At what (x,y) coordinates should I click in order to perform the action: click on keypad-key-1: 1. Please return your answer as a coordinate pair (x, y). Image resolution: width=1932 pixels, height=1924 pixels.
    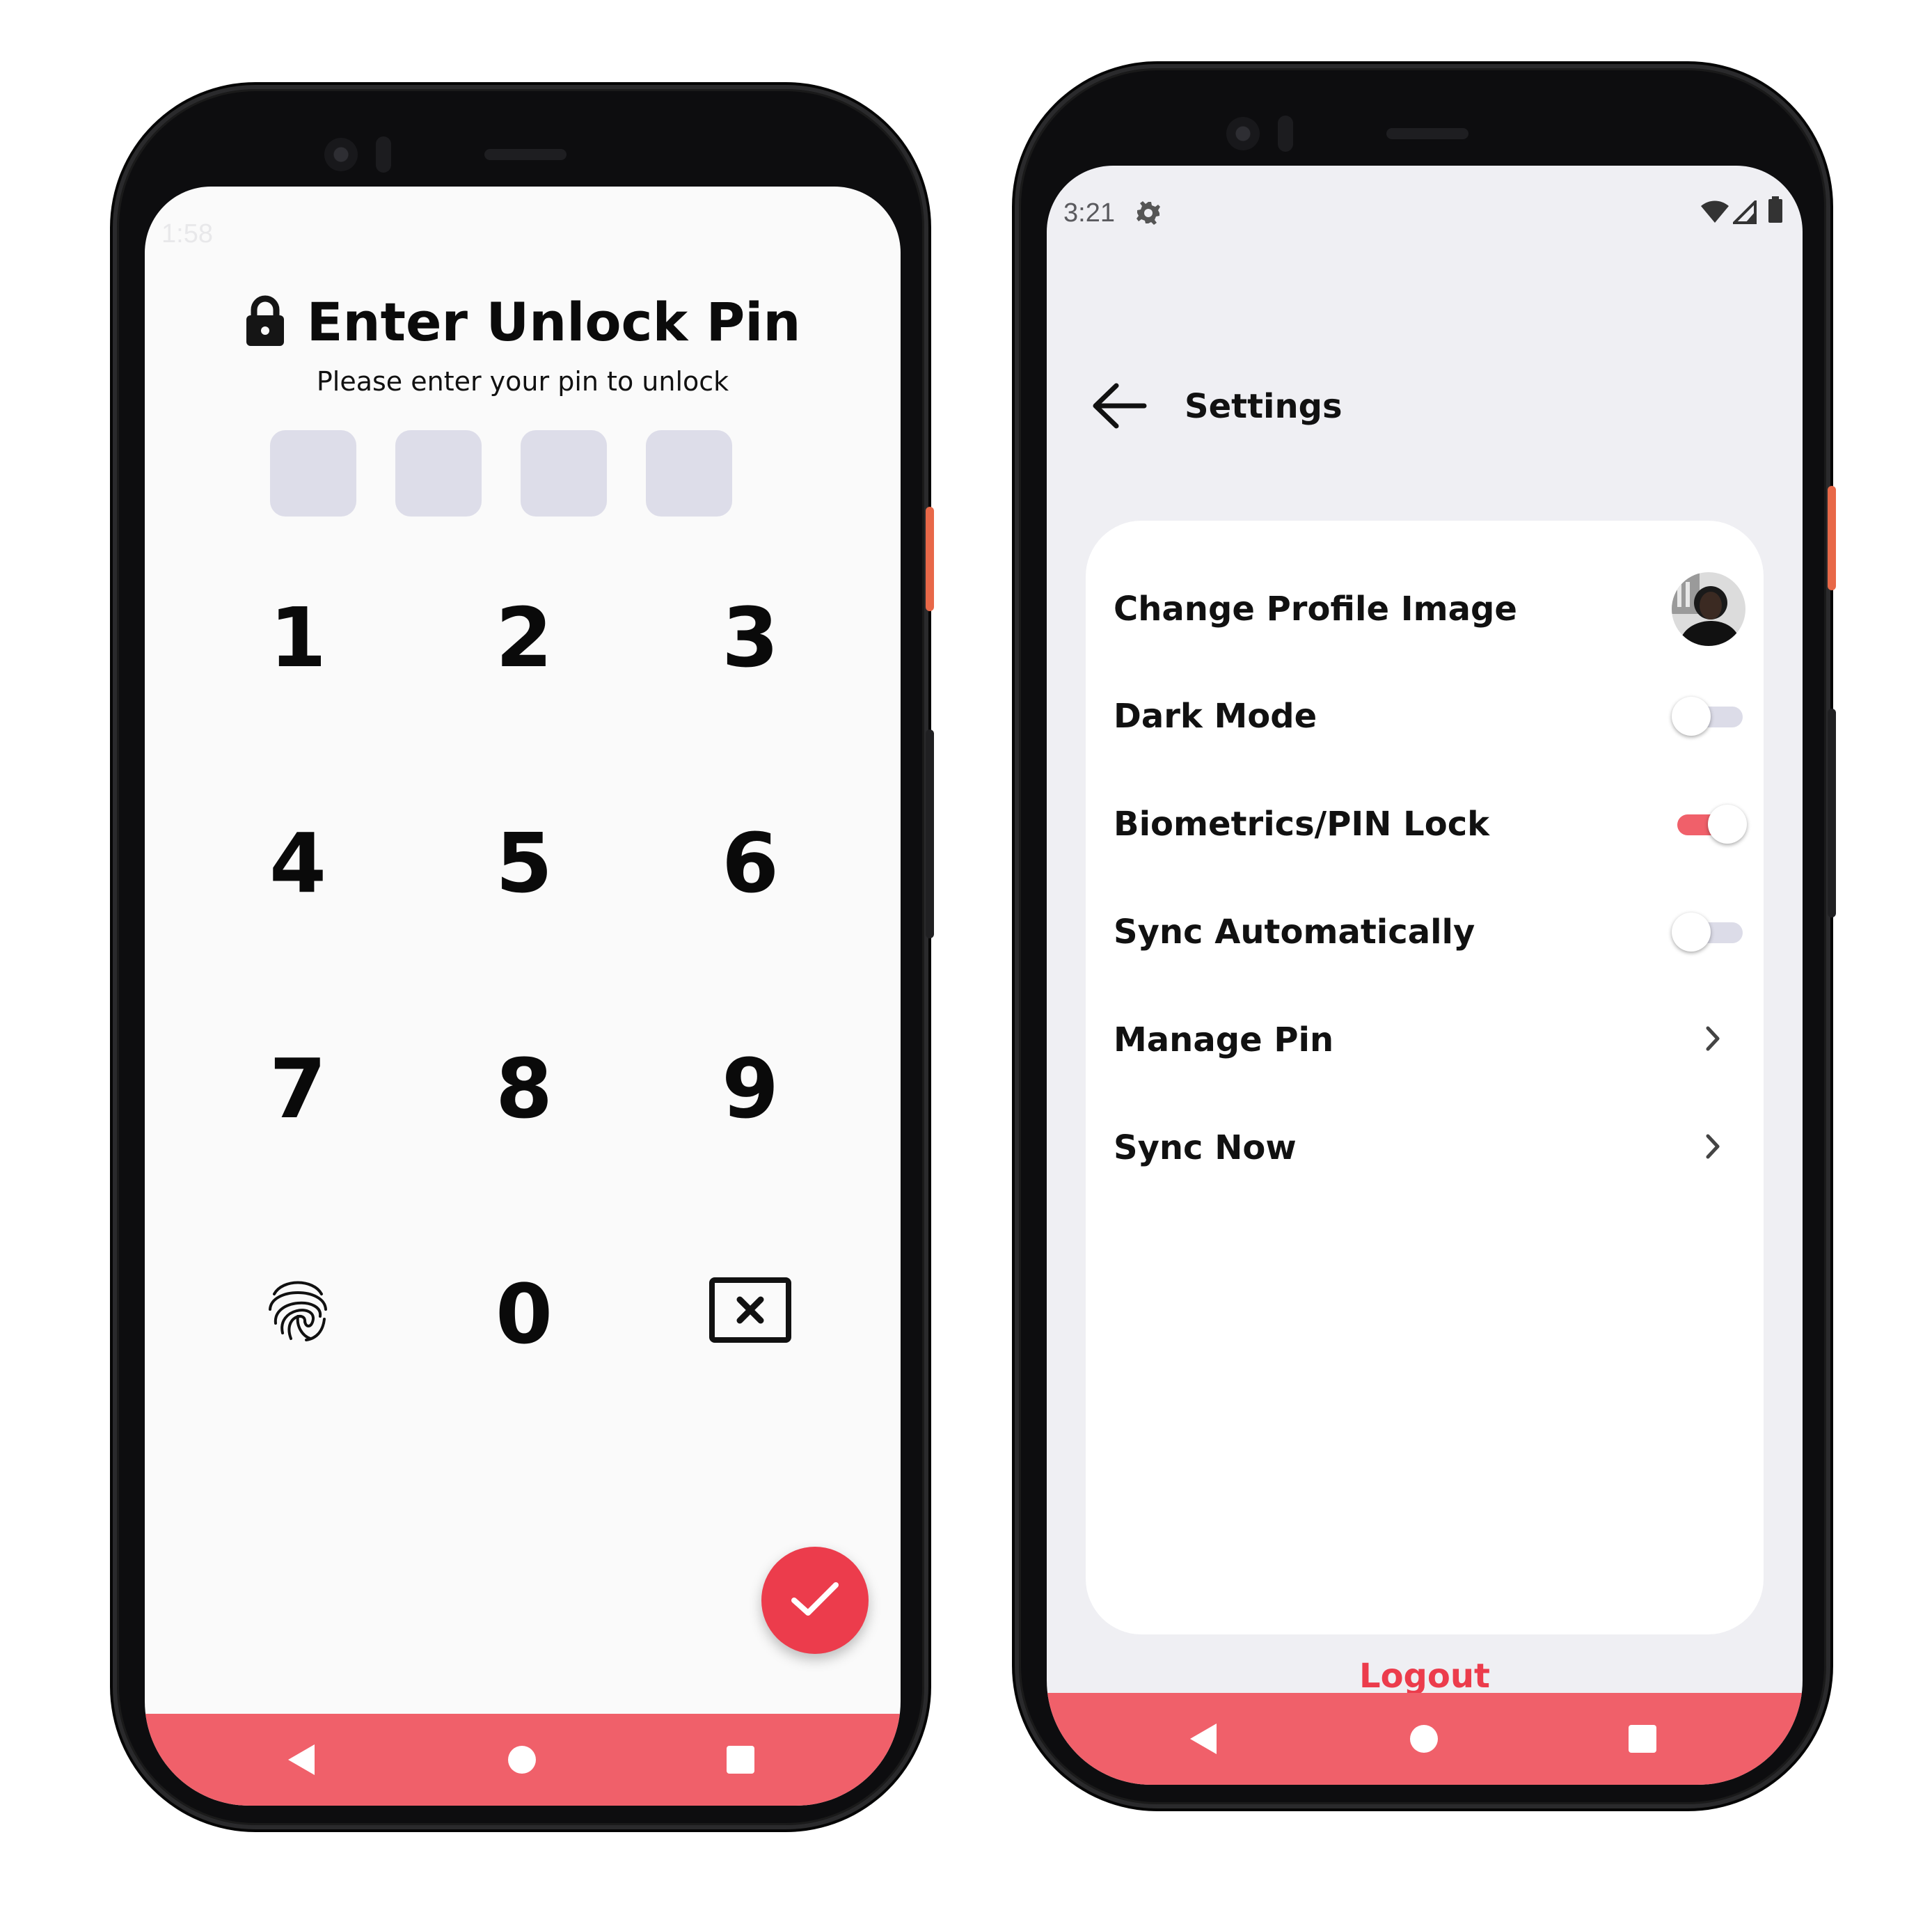
    Looking at the image, I should click on (297, 637).